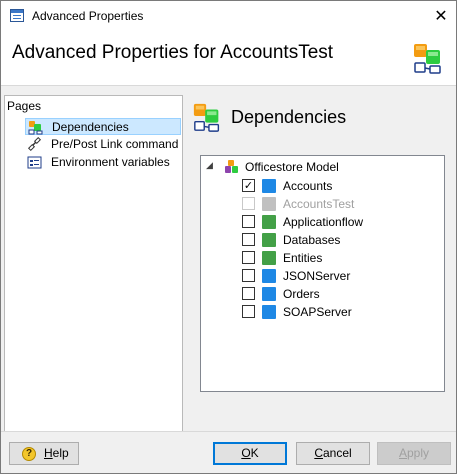  I want to click on ok-button: OK, so click(250, 453).